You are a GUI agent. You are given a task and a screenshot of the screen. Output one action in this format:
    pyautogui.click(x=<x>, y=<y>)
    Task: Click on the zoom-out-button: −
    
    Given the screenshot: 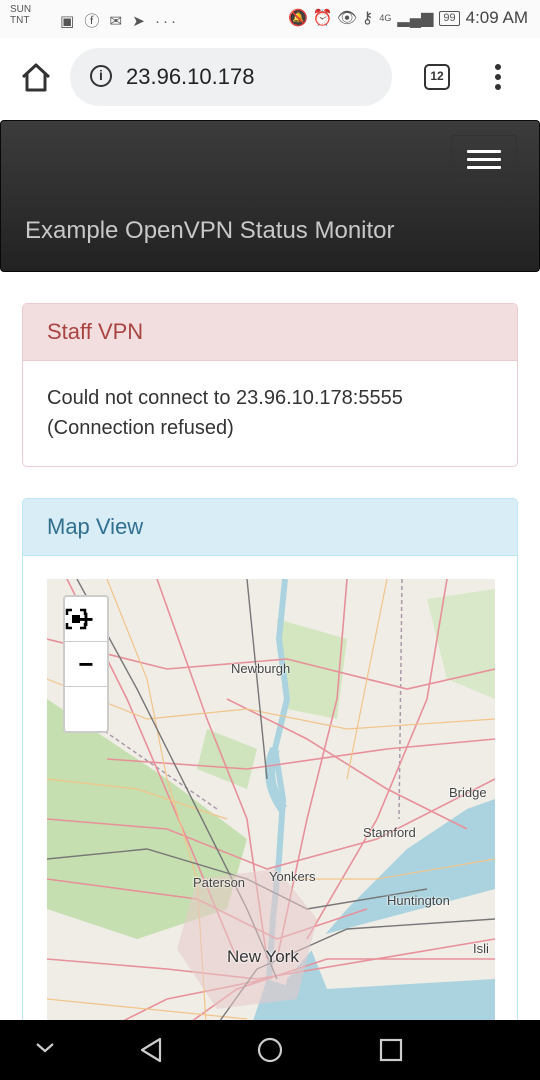 What is the action you would take?
    pyautogui.click(x=86, y=664)
    